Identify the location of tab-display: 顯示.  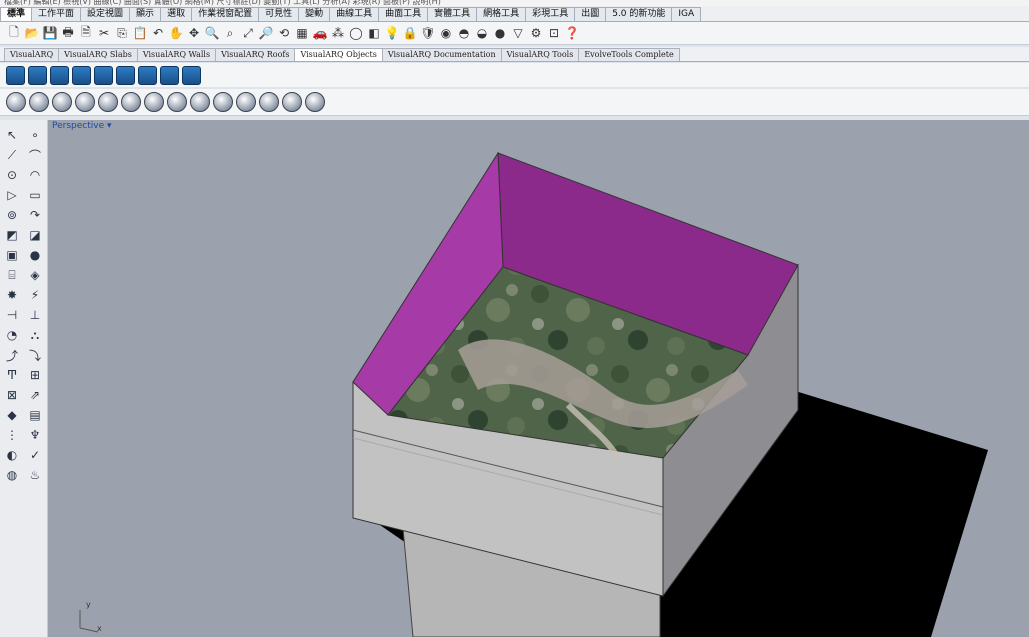
(145, 14).